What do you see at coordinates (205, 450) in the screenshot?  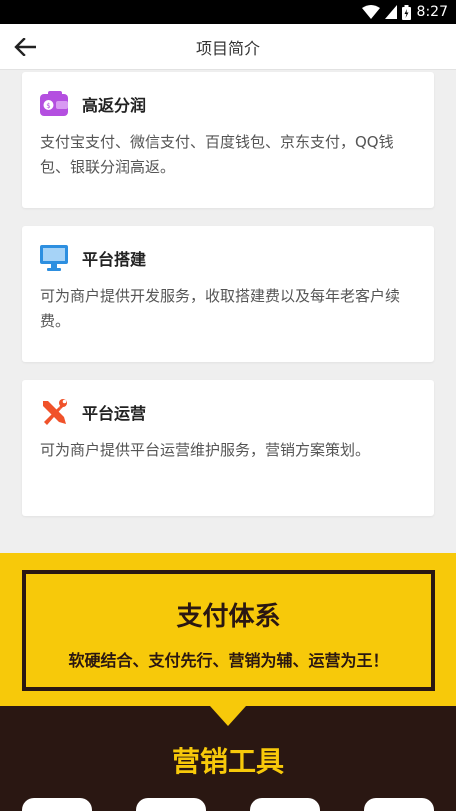 I see `card-description: 可为商户提供平台运营维护服务，营销方案策划。` at bounding box center [205, 450].